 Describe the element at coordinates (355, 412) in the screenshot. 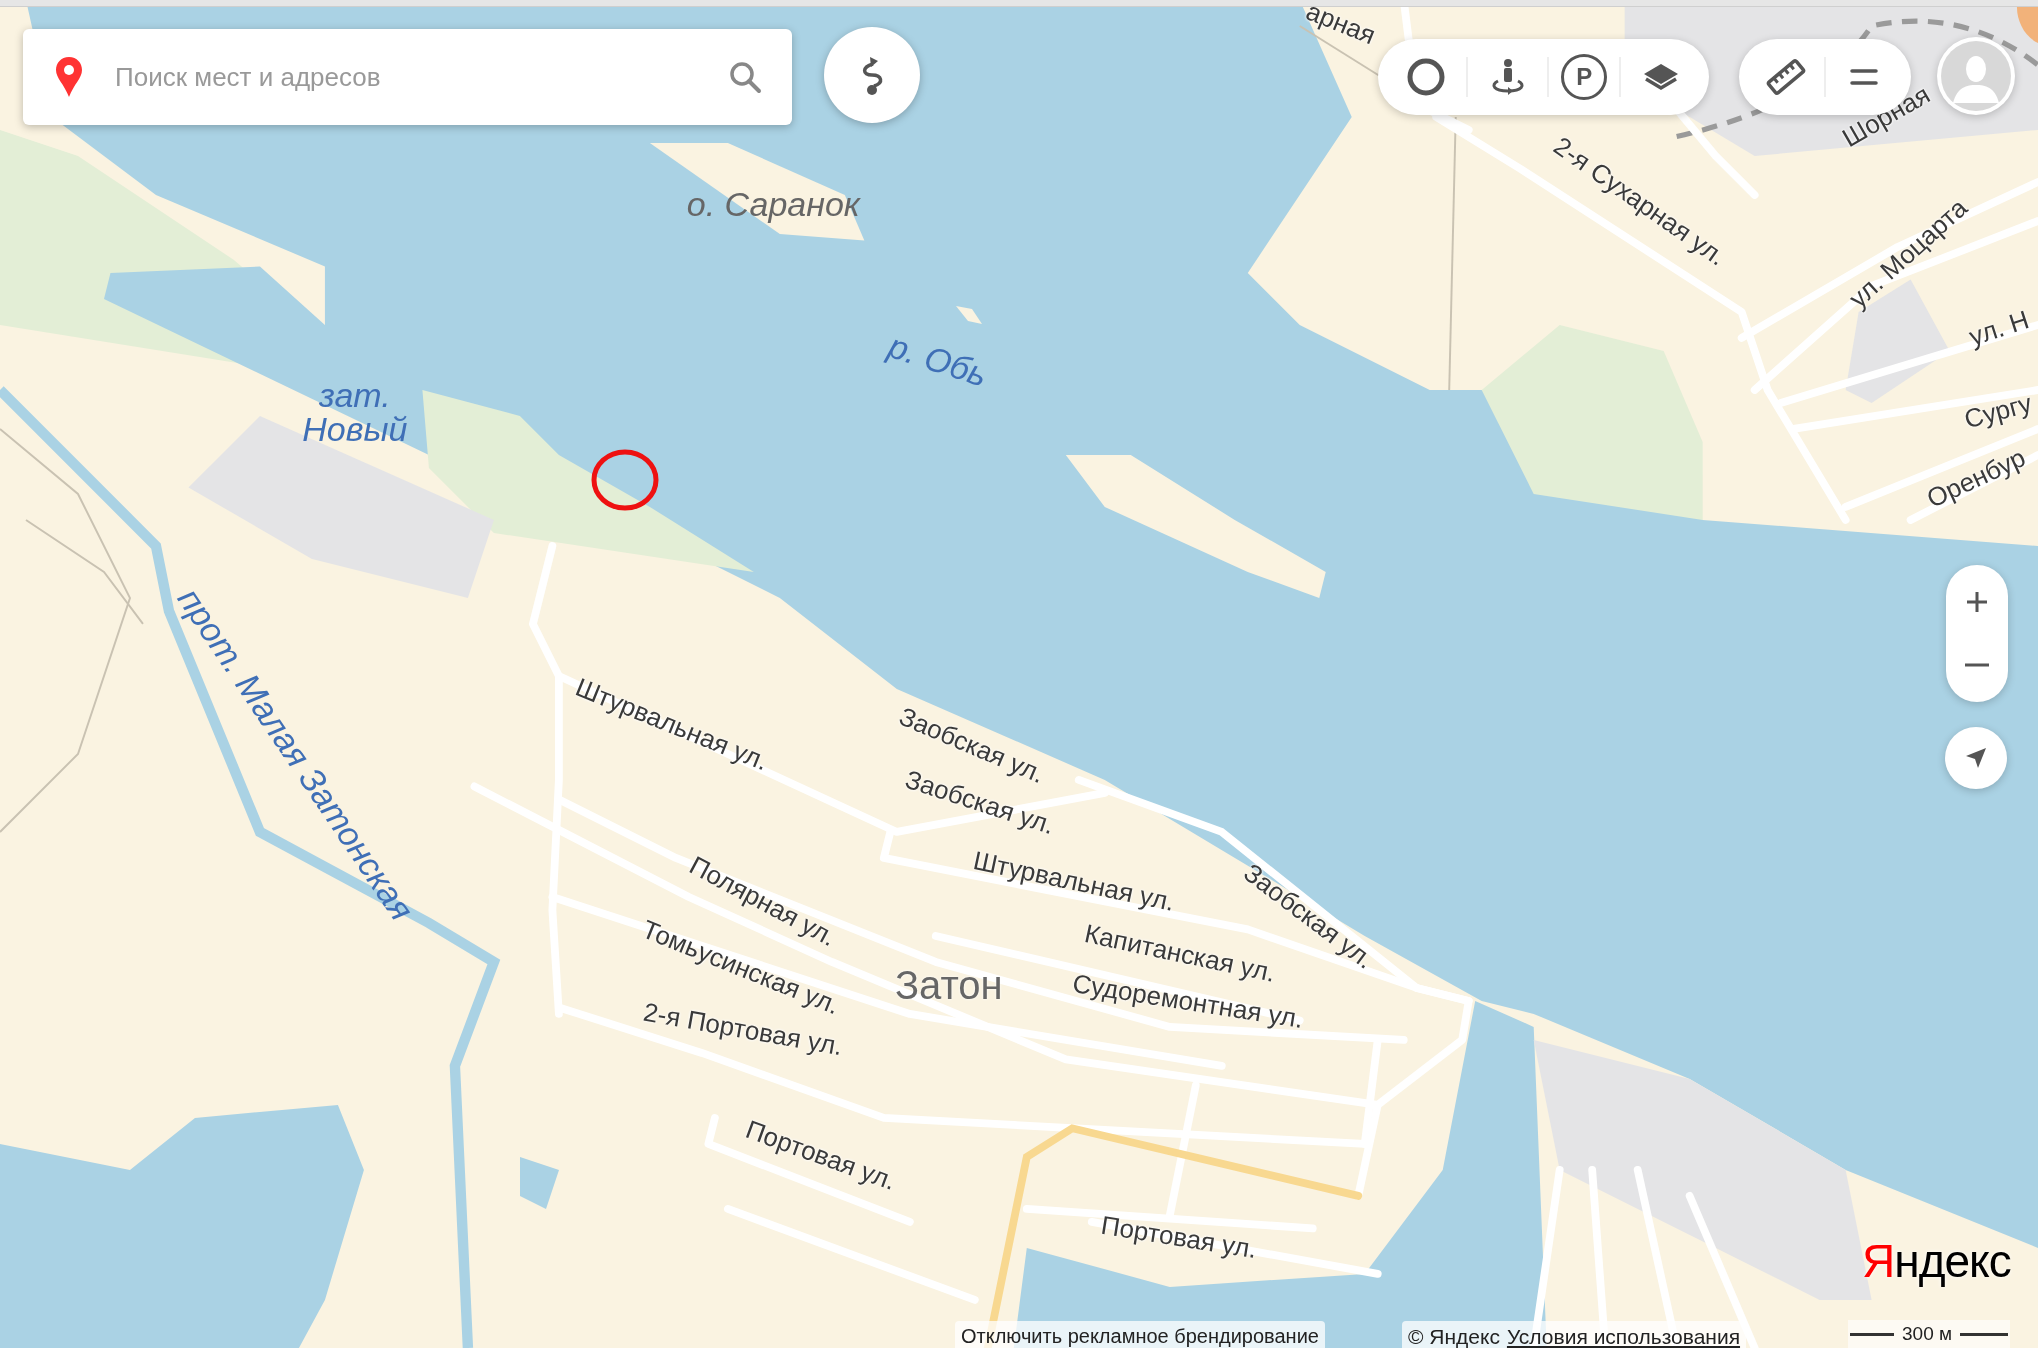

I see `water-label: зат. Новый` at that location.